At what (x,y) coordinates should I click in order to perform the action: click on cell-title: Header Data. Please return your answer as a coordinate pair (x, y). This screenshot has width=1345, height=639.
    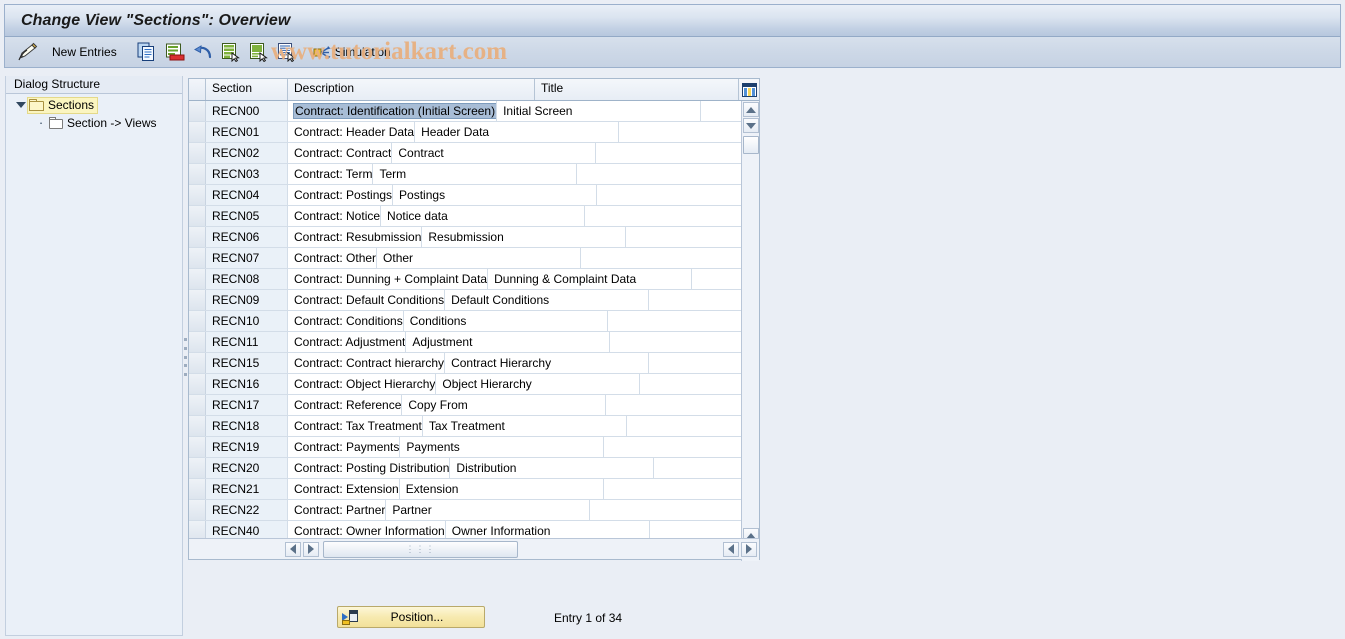
    Looking at the image, I should click on (517, 132).